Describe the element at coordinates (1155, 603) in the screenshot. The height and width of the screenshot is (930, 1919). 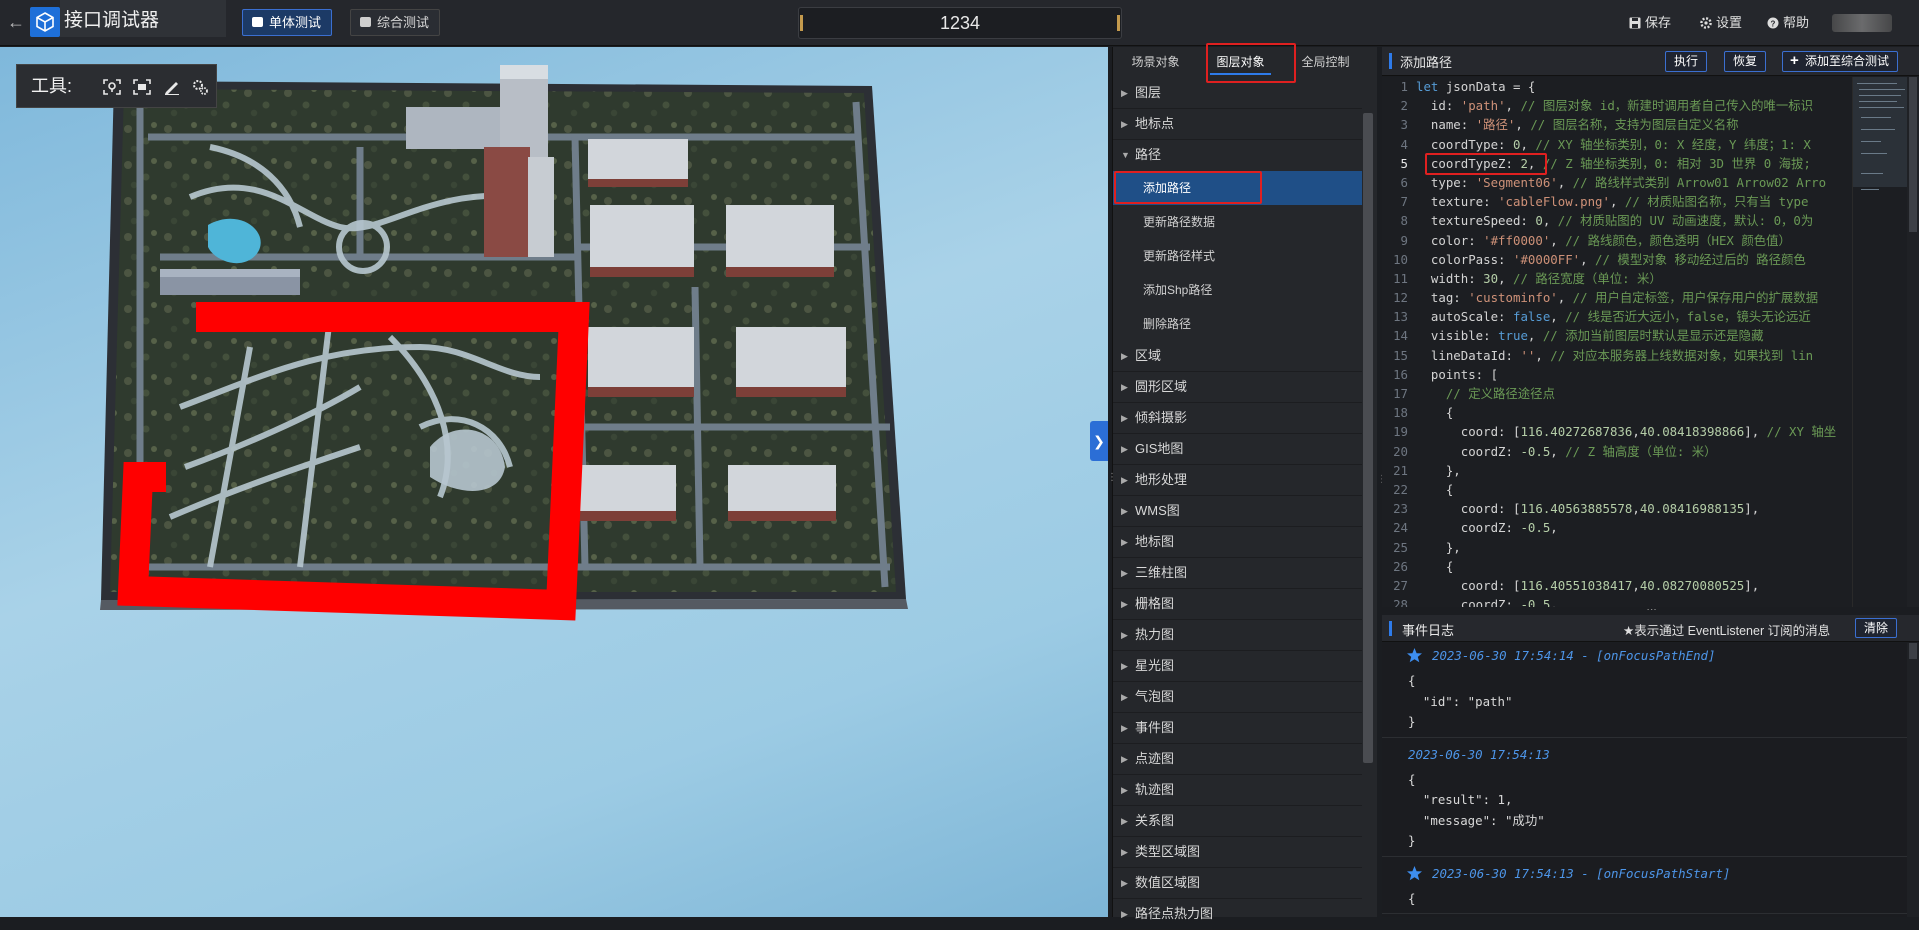
I see `tree-item-label: 栅格图` at that location.